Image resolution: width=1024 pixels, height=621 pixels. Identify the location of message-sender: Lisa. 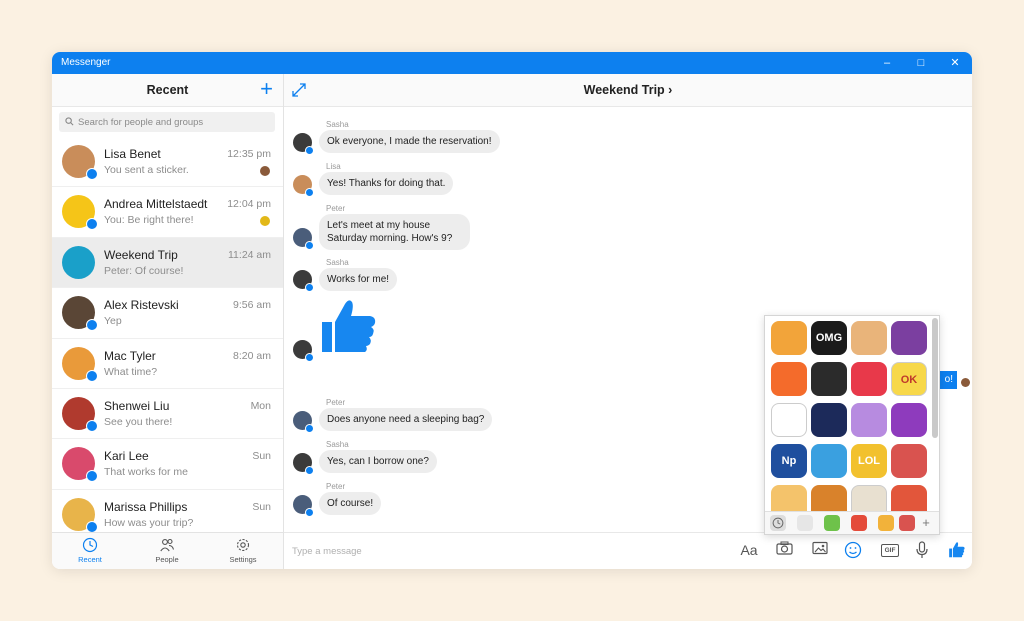
(333, 166).